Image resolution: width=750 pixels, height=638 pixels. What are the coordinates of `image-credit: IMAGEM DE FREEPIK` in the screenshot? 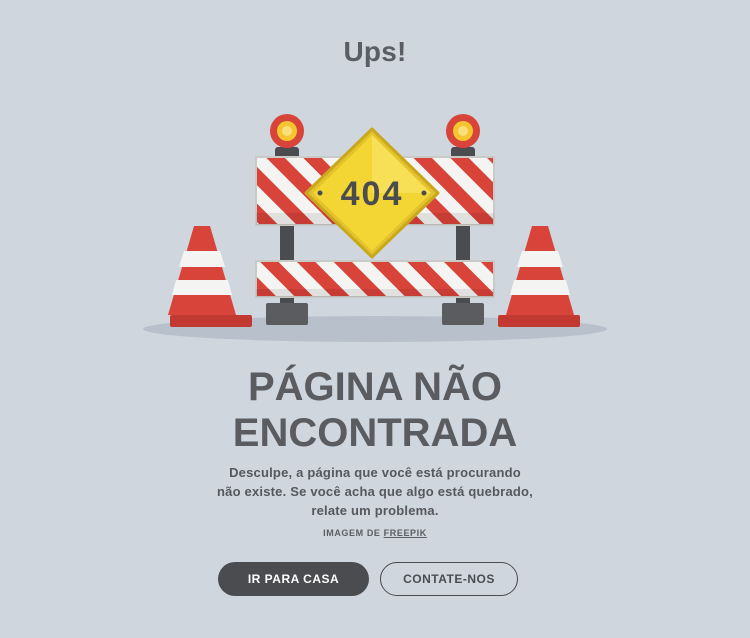 It's located at (375, 533).